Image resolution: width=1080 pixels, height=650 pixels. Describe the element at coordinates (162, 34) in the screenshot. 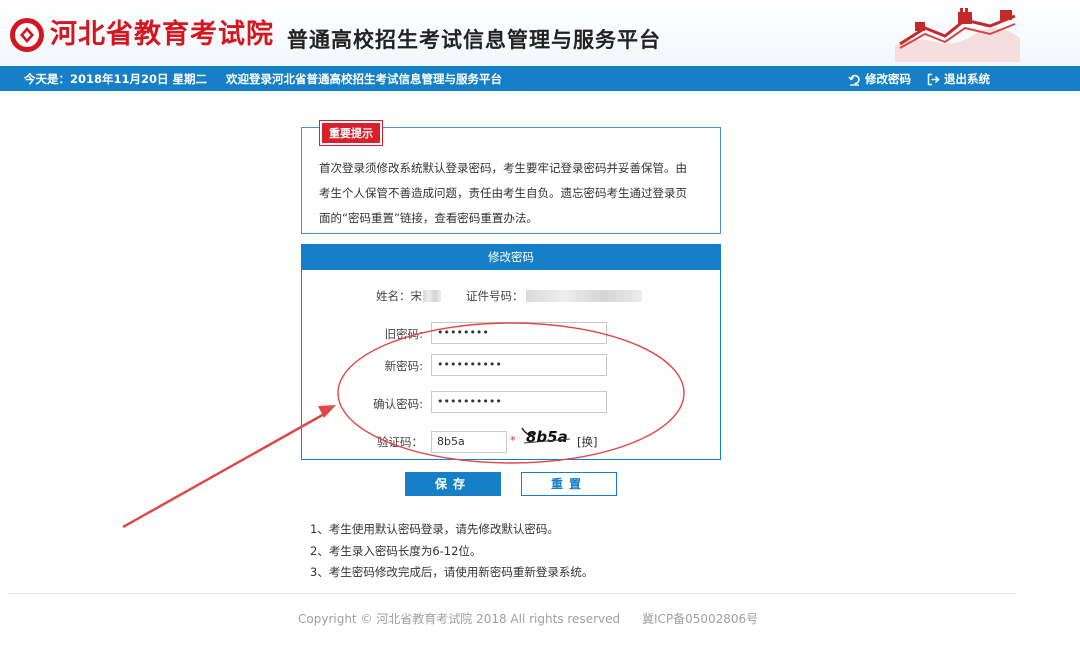

I see `org-name: 河北省教育考试院` at that location.